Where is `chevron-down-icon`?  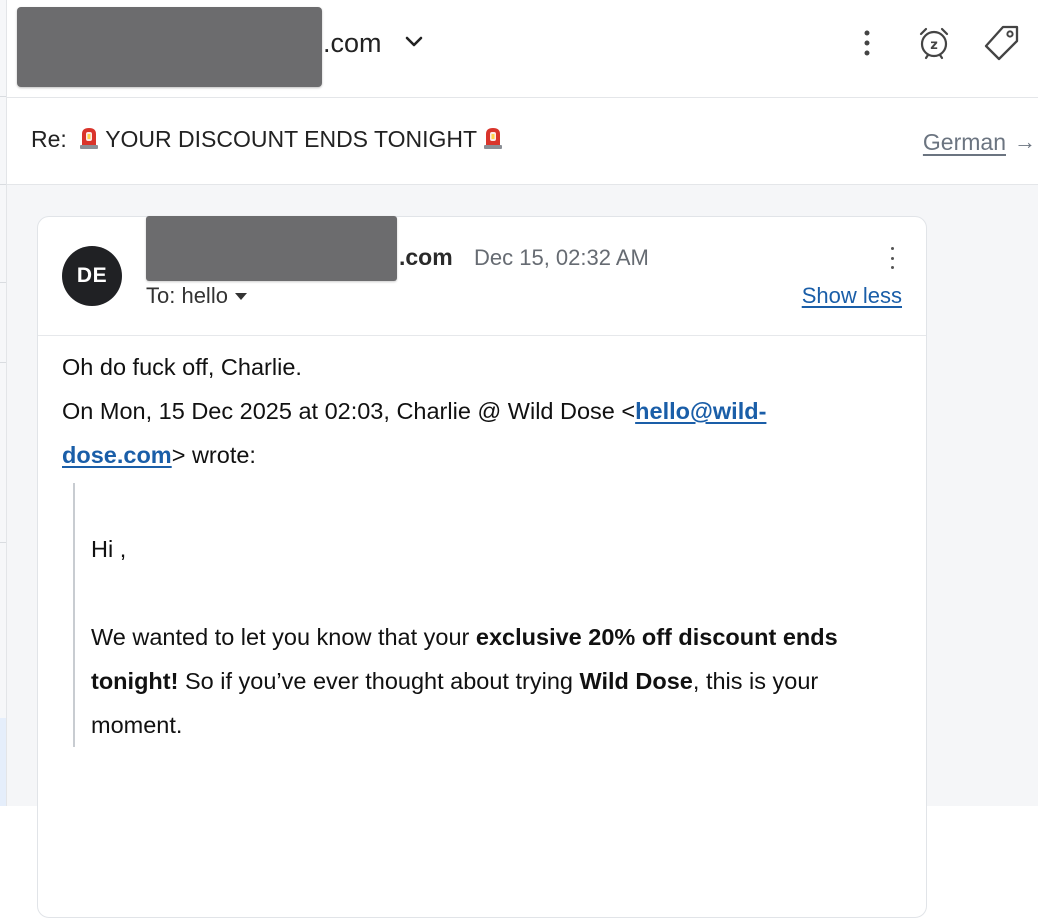
chevron-down-icon is located at coordinates (414, 42).